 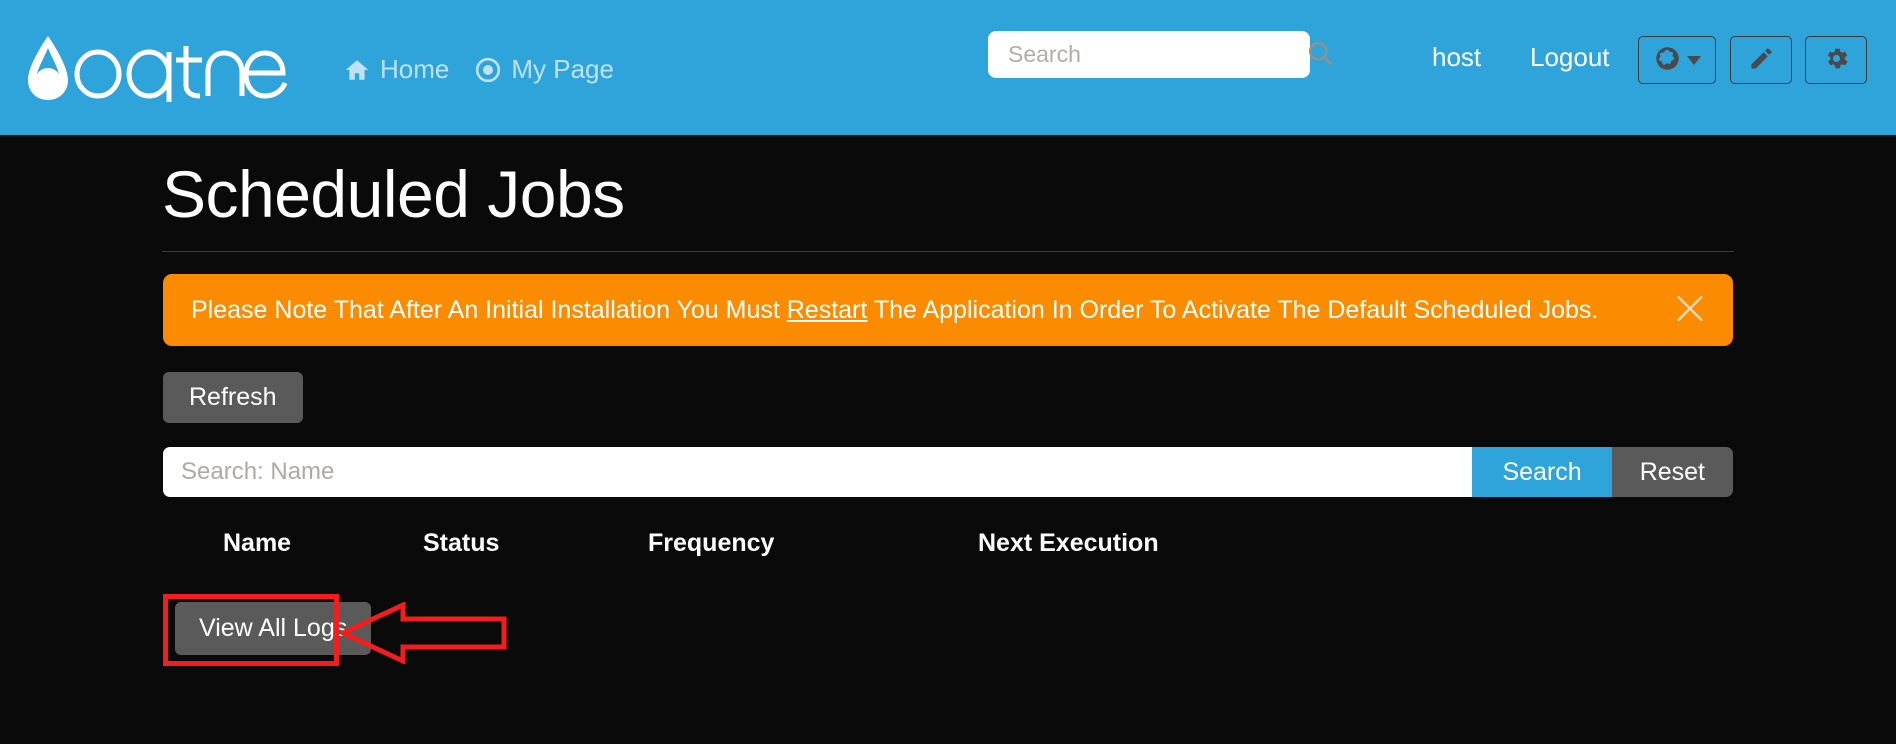 I want to click on brand-logo, so click(x=163, y=67).